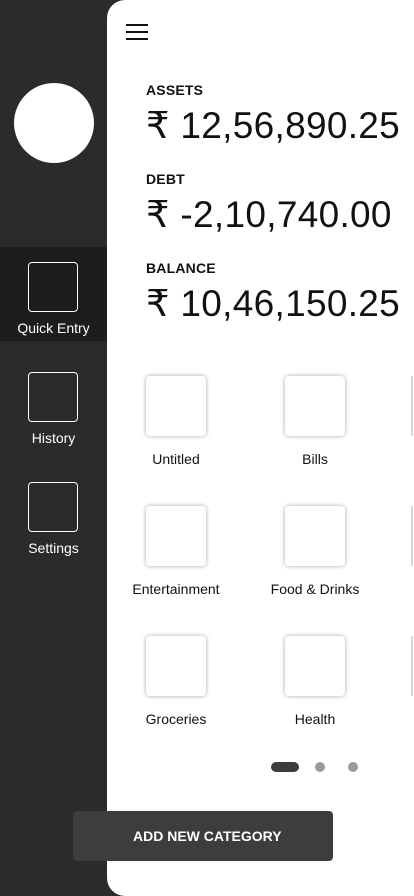 This screenshot has width=414, height=896. I want to click on hamburger-menu-icon, so click(137, 32).